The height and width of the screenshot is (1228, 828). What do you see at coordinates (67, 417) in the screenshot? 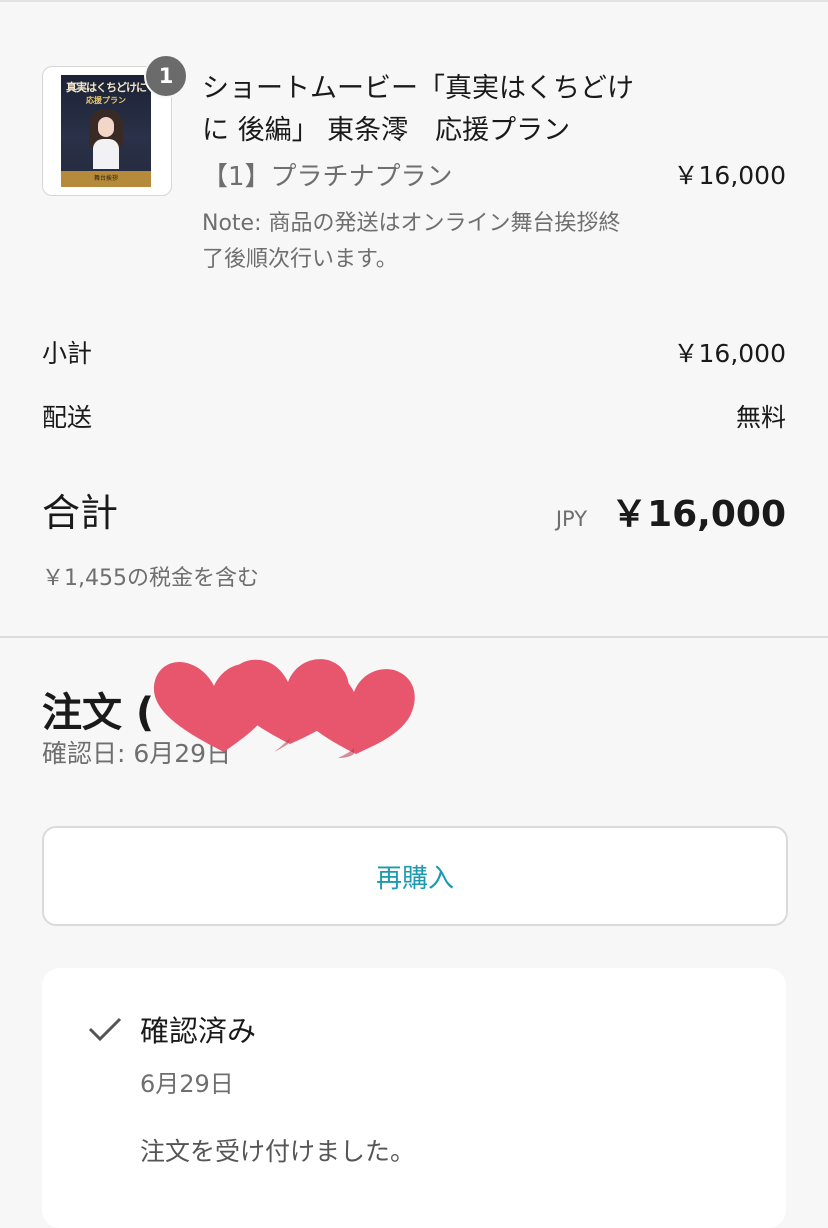
I see `shipping-label: 配送` at bounding box center [67, 417].